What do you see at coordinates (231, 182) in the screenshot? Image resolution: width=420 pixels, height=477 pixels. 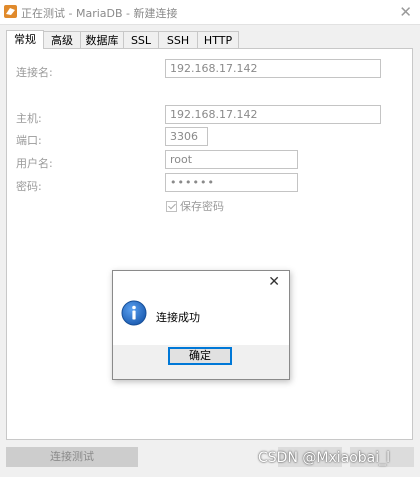 I see `password-input: ••••••` at bounding box center [231, 182].